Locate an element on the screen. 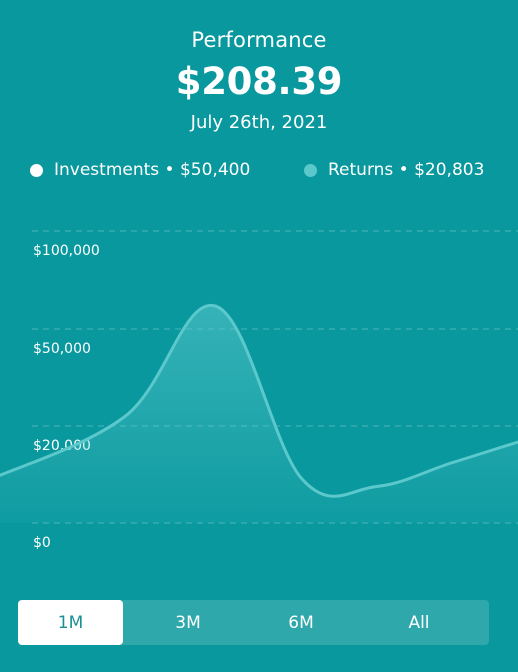 This screenshot has width=518, height=672. tab-6m: 6M is located at coordinates (301, 622).